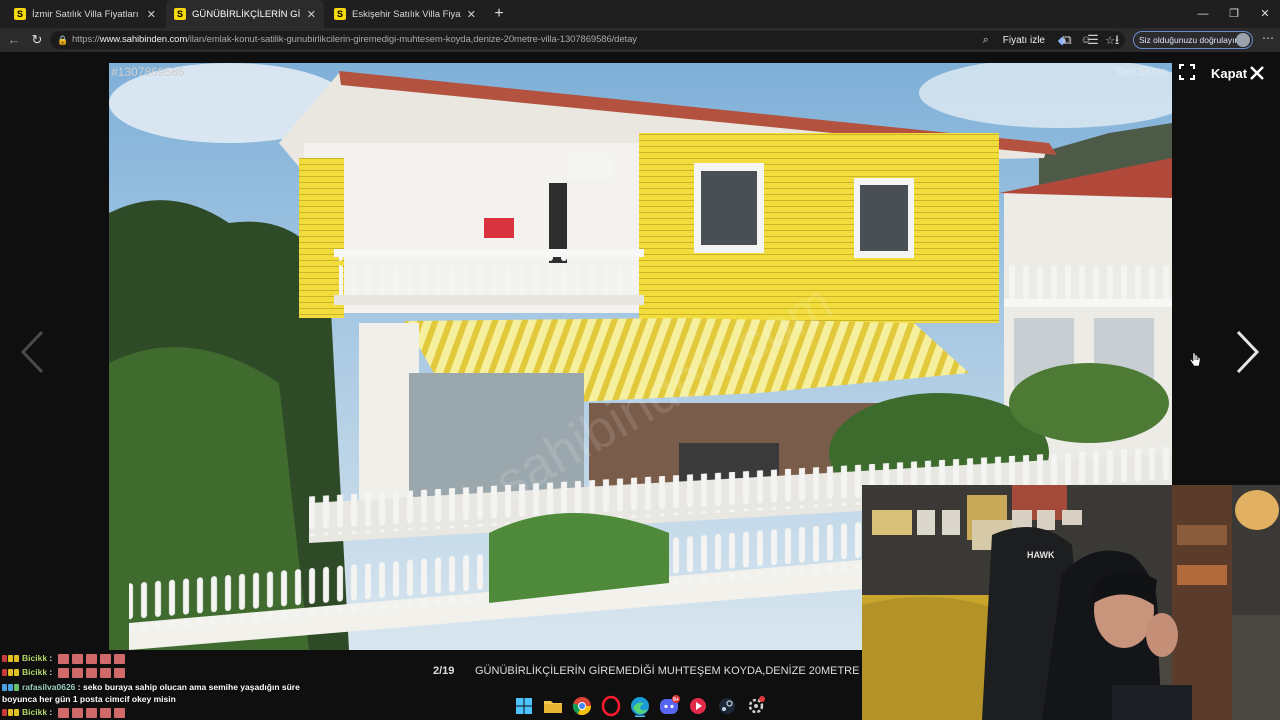 The height and width of the screenshot is (720, 1280). Describe the element at coordinates (1248, 352) in the screenshot. I see `next-photo-arrow-icon` at that location.